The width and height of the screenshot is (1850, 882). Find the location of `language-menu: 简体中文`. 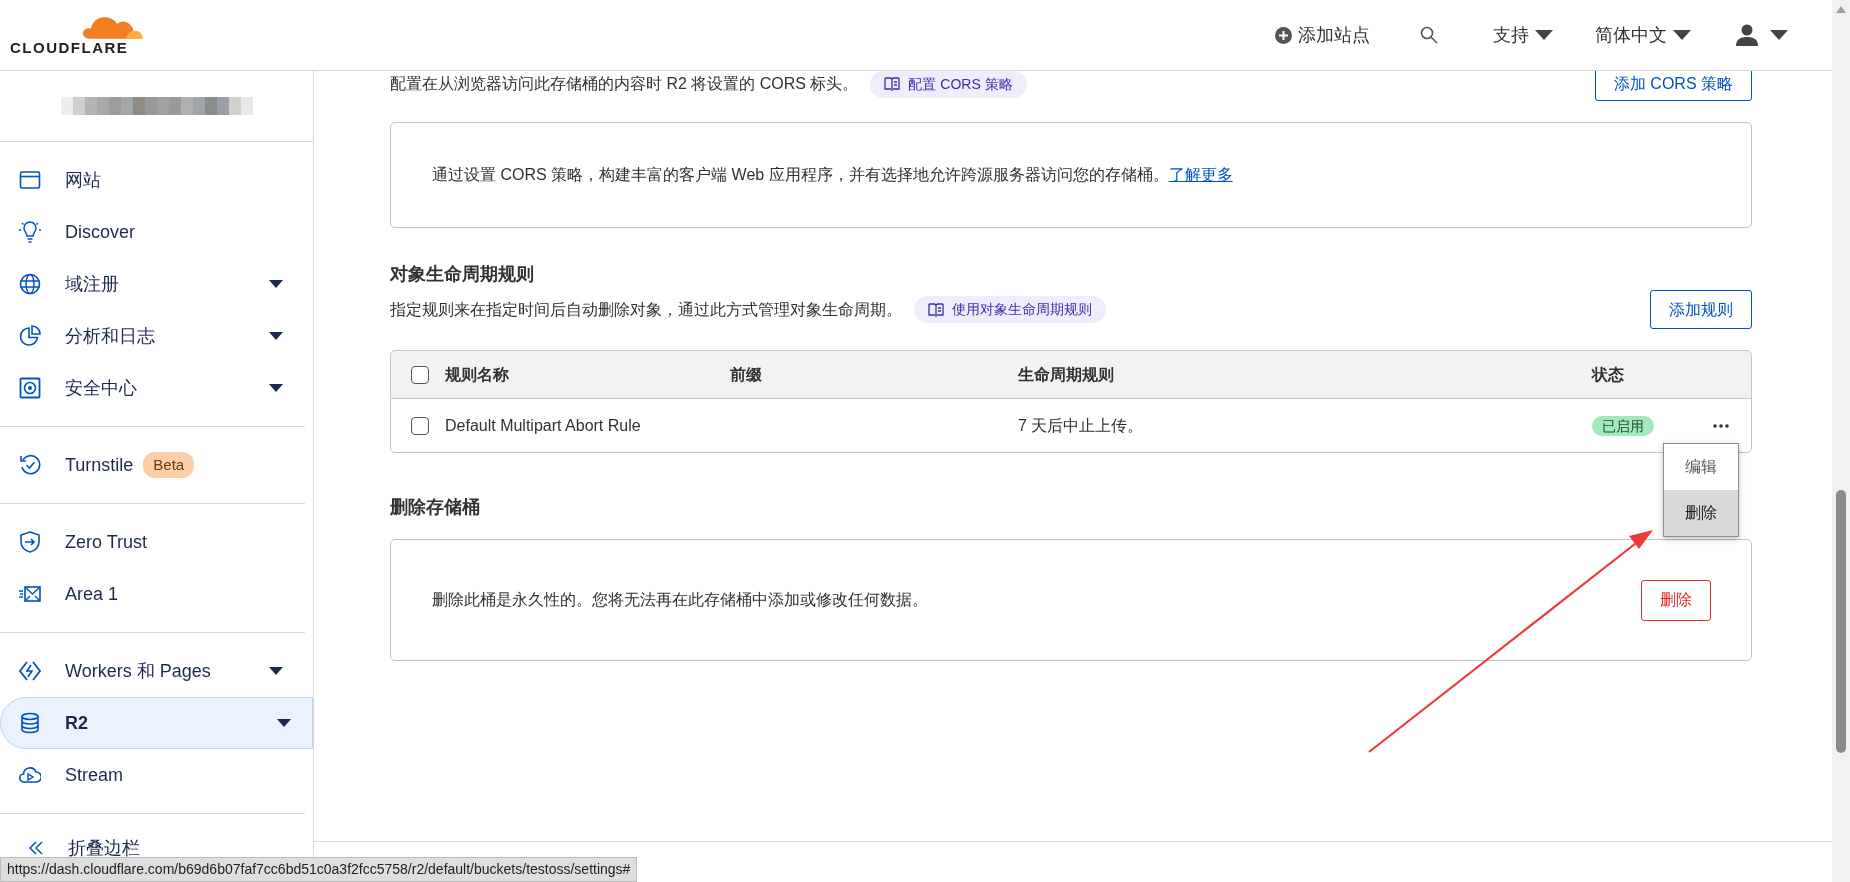

language-menu: 简体中文 is located at coordinates (1643, 35).